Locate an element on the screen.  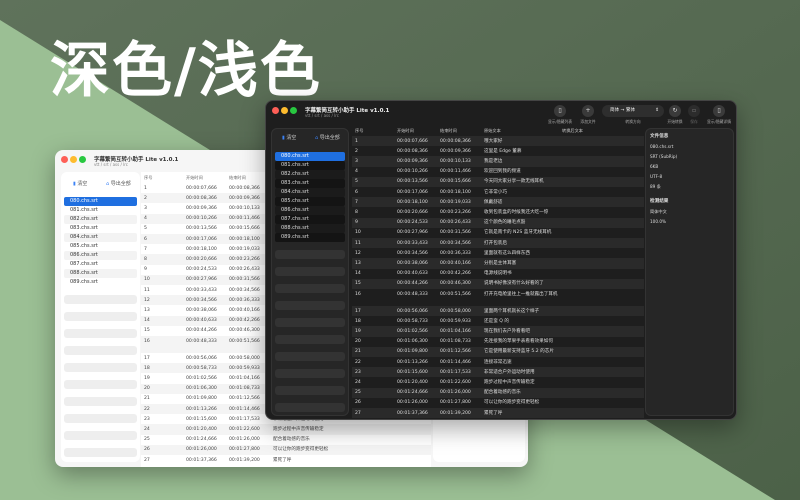
table-row: 14 00:00:40,633 00:00:42,266 电源线说明书 is located at coordinates (498, 273).